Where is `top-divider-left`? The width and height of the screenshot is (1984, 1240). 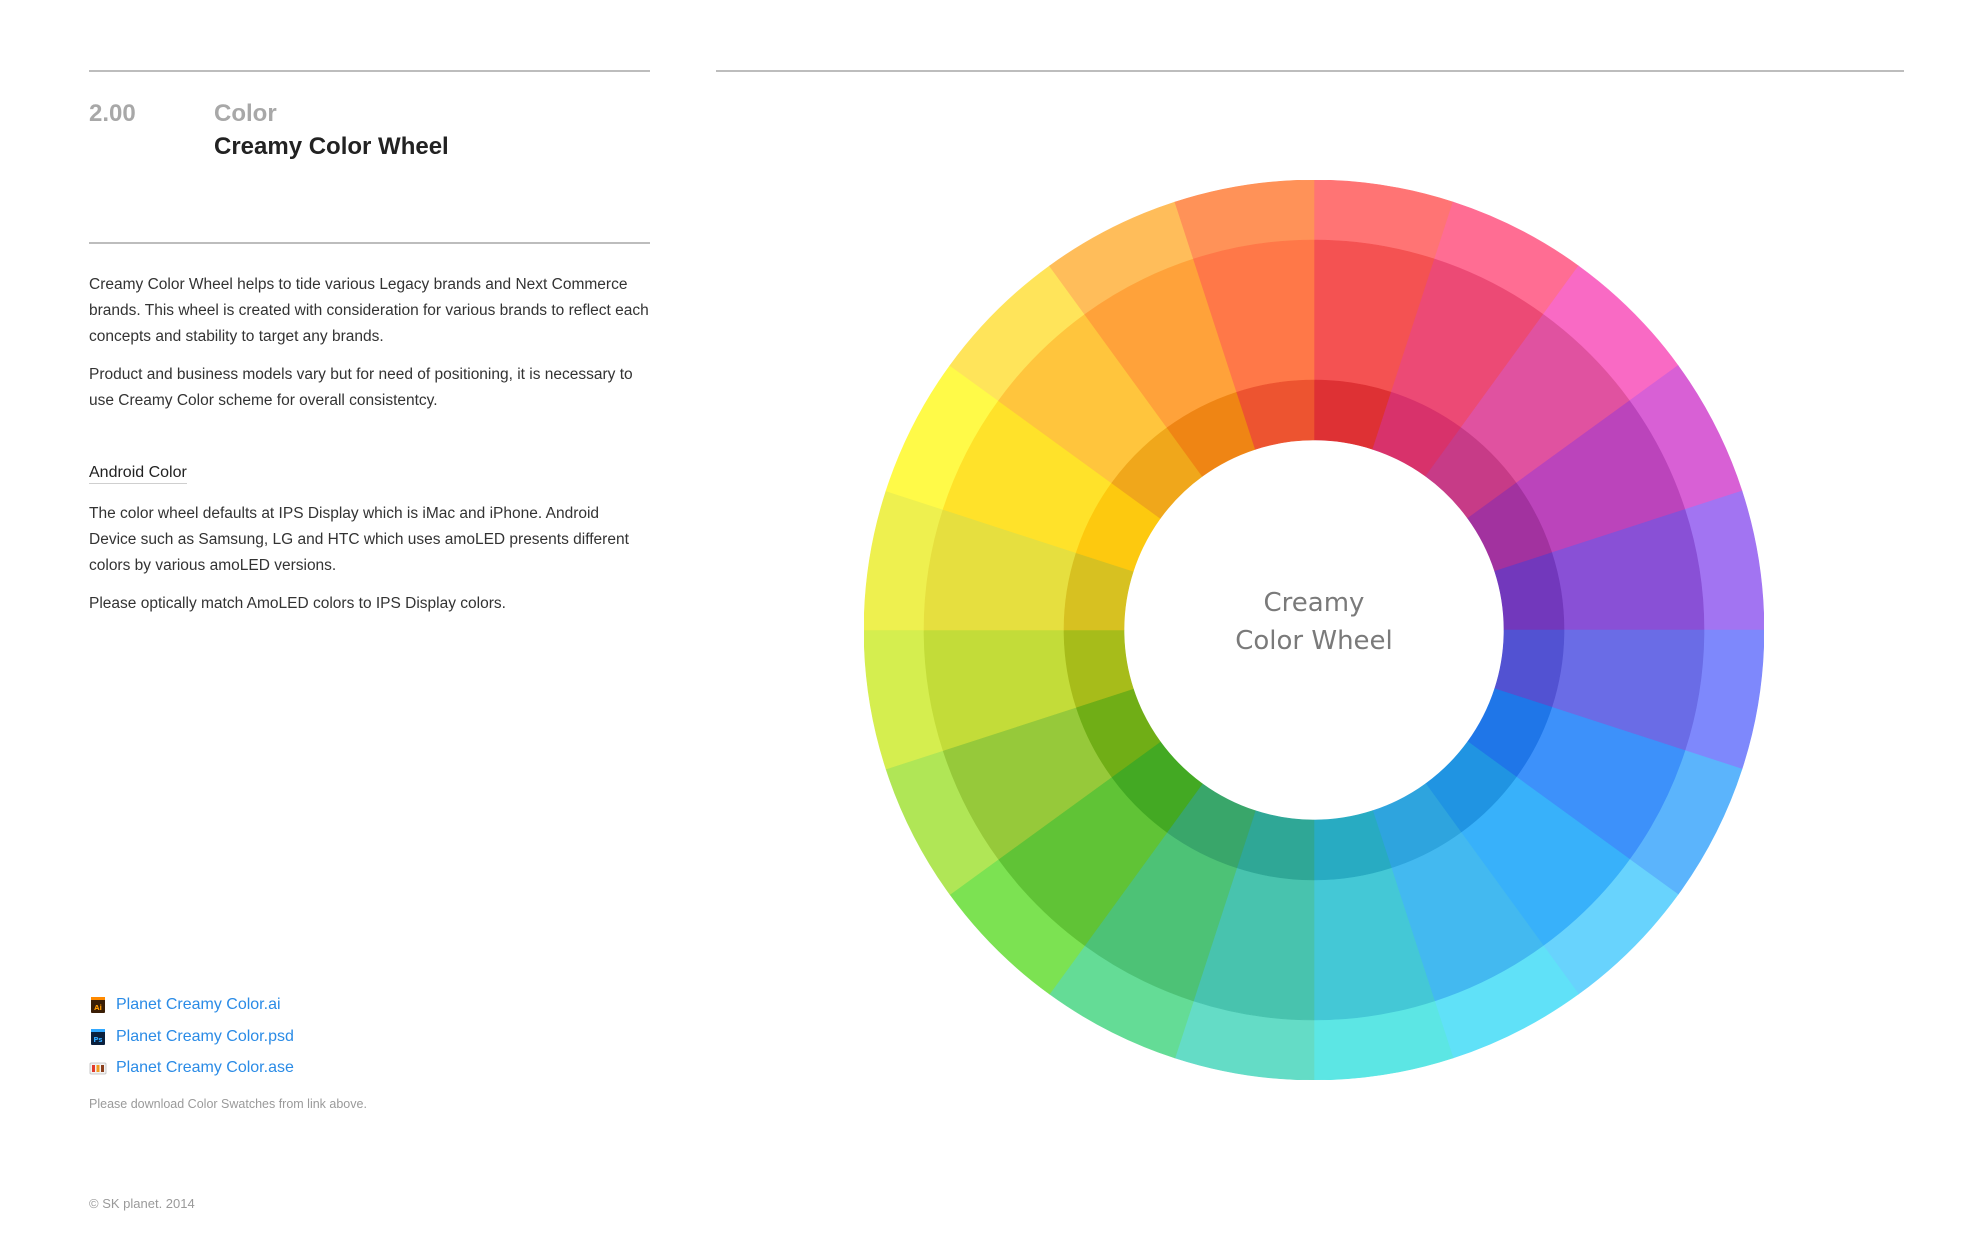 top-divider-left is located at coordinates (369, 71).